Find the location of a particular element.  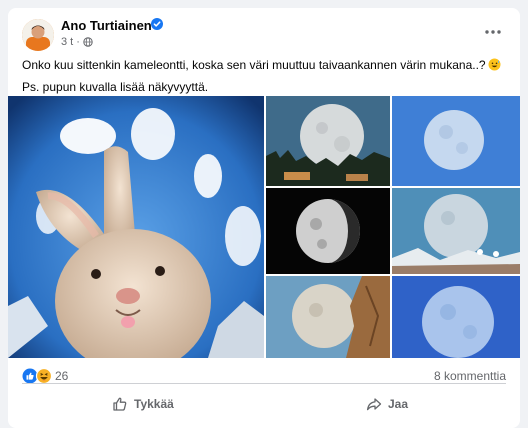

share-label: Jaa is located at coordinates (398, 404).